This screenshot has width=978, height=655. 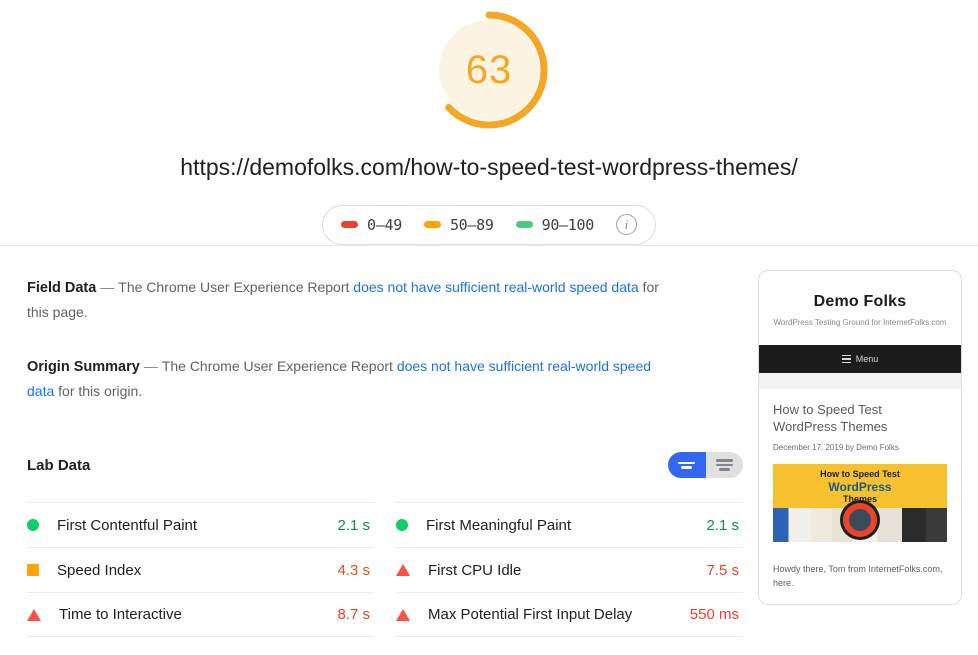 I want to click on legend-item-poor: 0–49, so click(x=371, y=225).